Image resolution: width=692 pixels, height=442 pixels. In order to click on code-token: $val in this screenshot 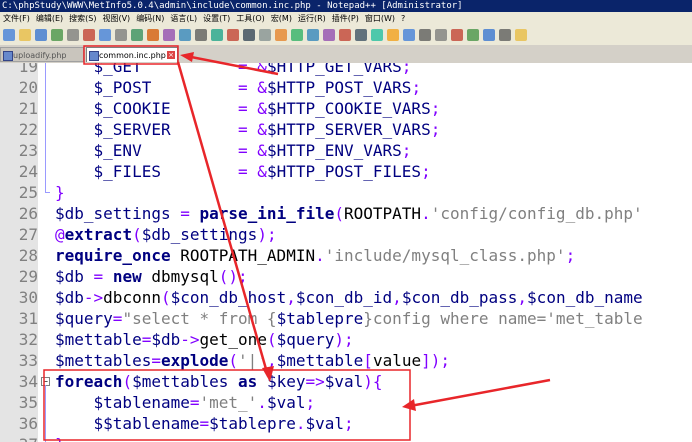, I will do `click(325, 423)`.